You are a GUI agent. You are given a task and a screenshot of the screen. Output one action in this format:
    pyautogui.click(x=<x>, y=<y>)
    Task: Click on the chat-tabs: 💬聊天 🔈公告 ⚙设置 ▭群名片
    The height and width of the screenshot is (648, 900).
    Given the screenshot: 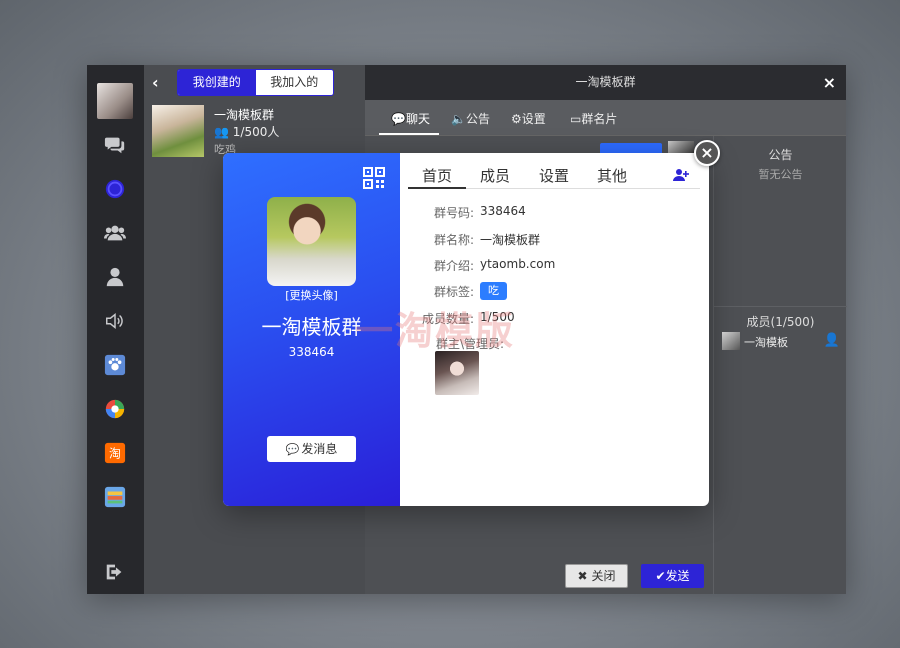 What is the action you would take?
    pyautogui.click(x=605, y=118)
    